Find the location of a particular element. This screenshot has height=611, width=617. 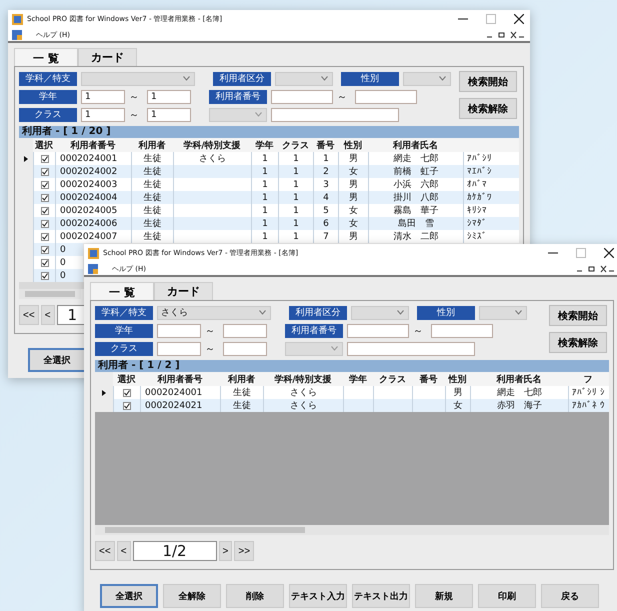

column-header: クラス is located at coordinates (392, 380).